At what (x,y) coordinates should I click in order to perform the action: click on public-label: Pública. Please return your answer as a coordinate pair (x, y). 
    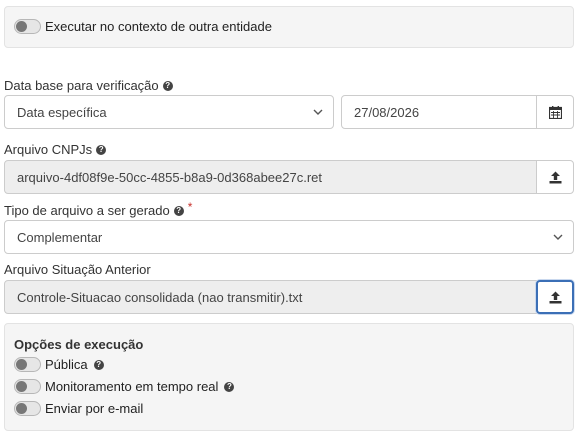
    Looking at the image, I should click on (66, 364).